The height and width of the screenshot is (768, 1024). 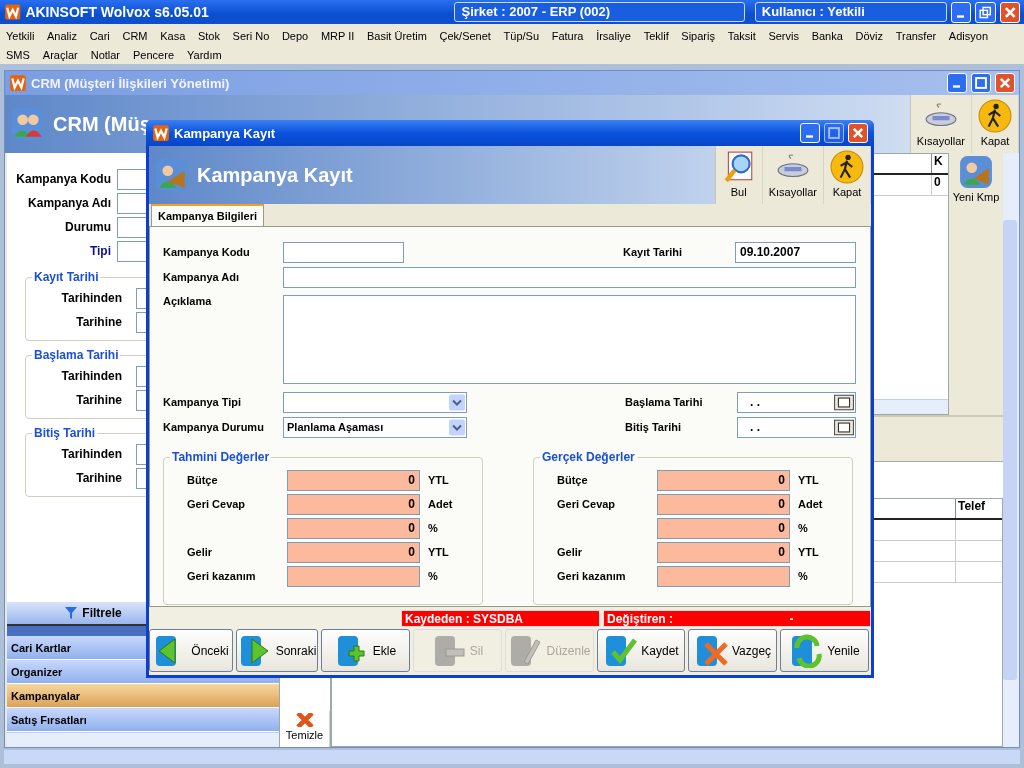 I want to click on action-button: Vazgeç, so click(x=732, y=650).